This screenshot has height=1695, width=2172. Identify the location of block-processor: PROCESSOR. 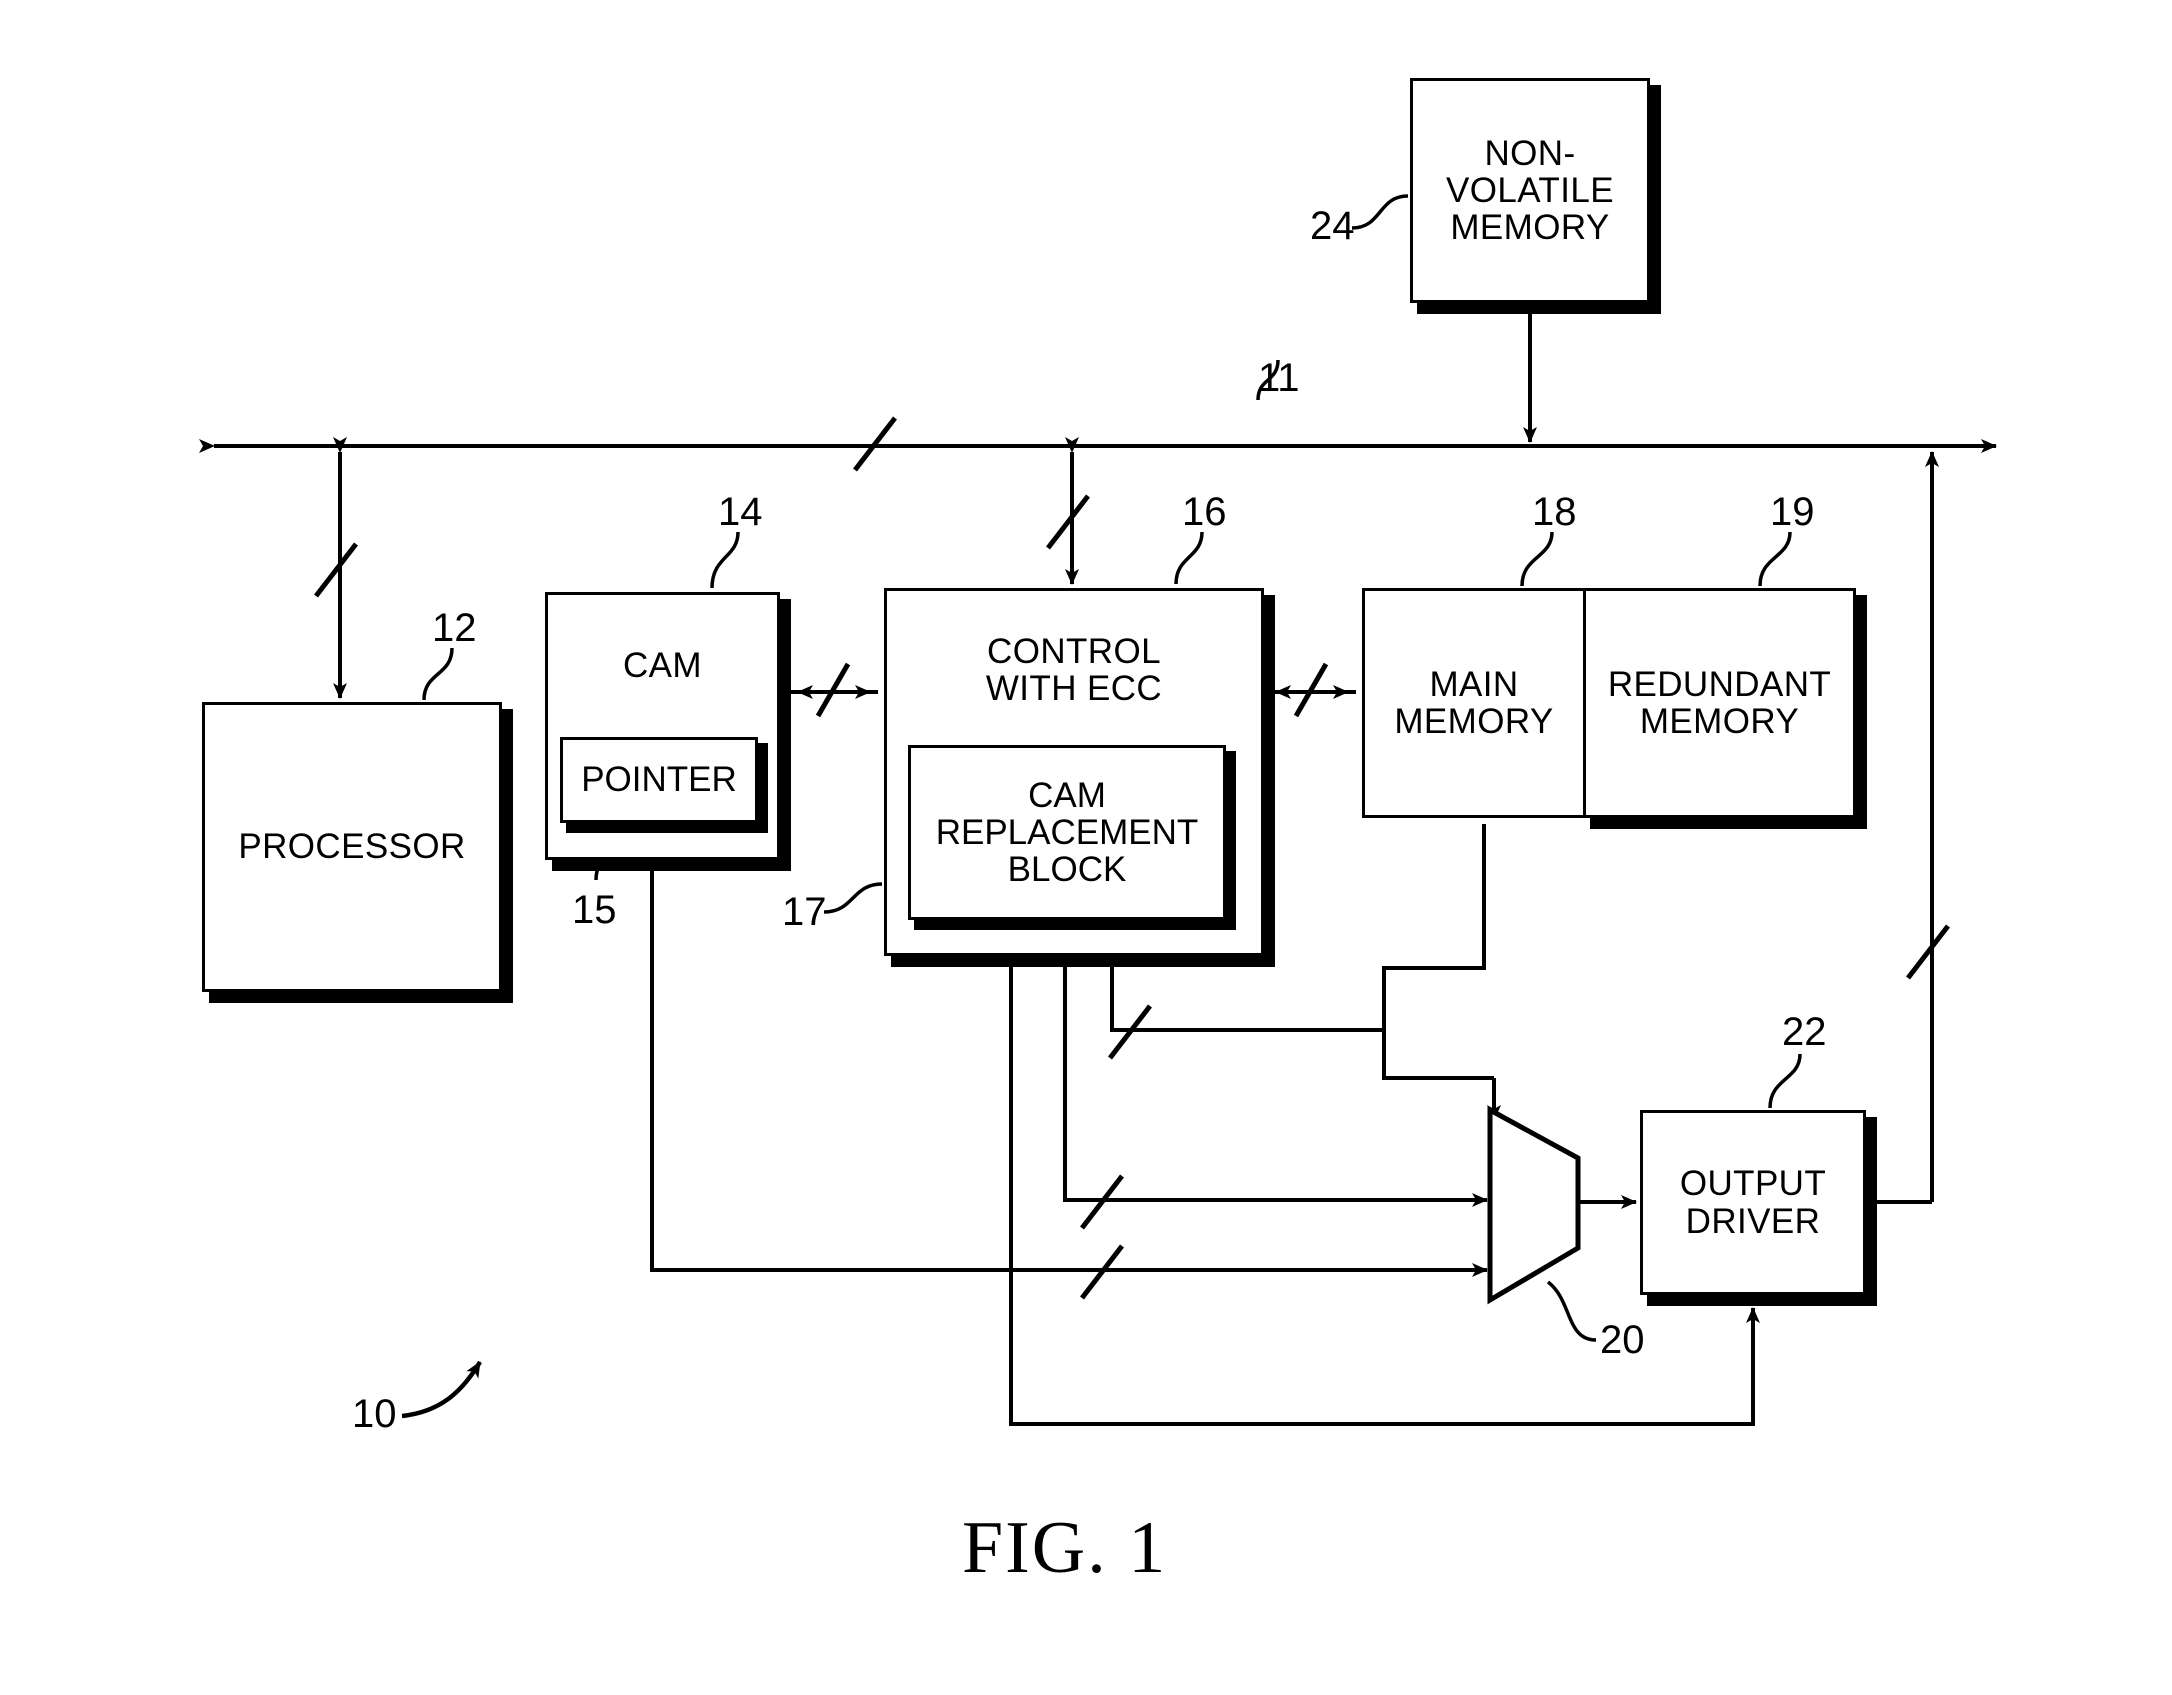
(352, 847).